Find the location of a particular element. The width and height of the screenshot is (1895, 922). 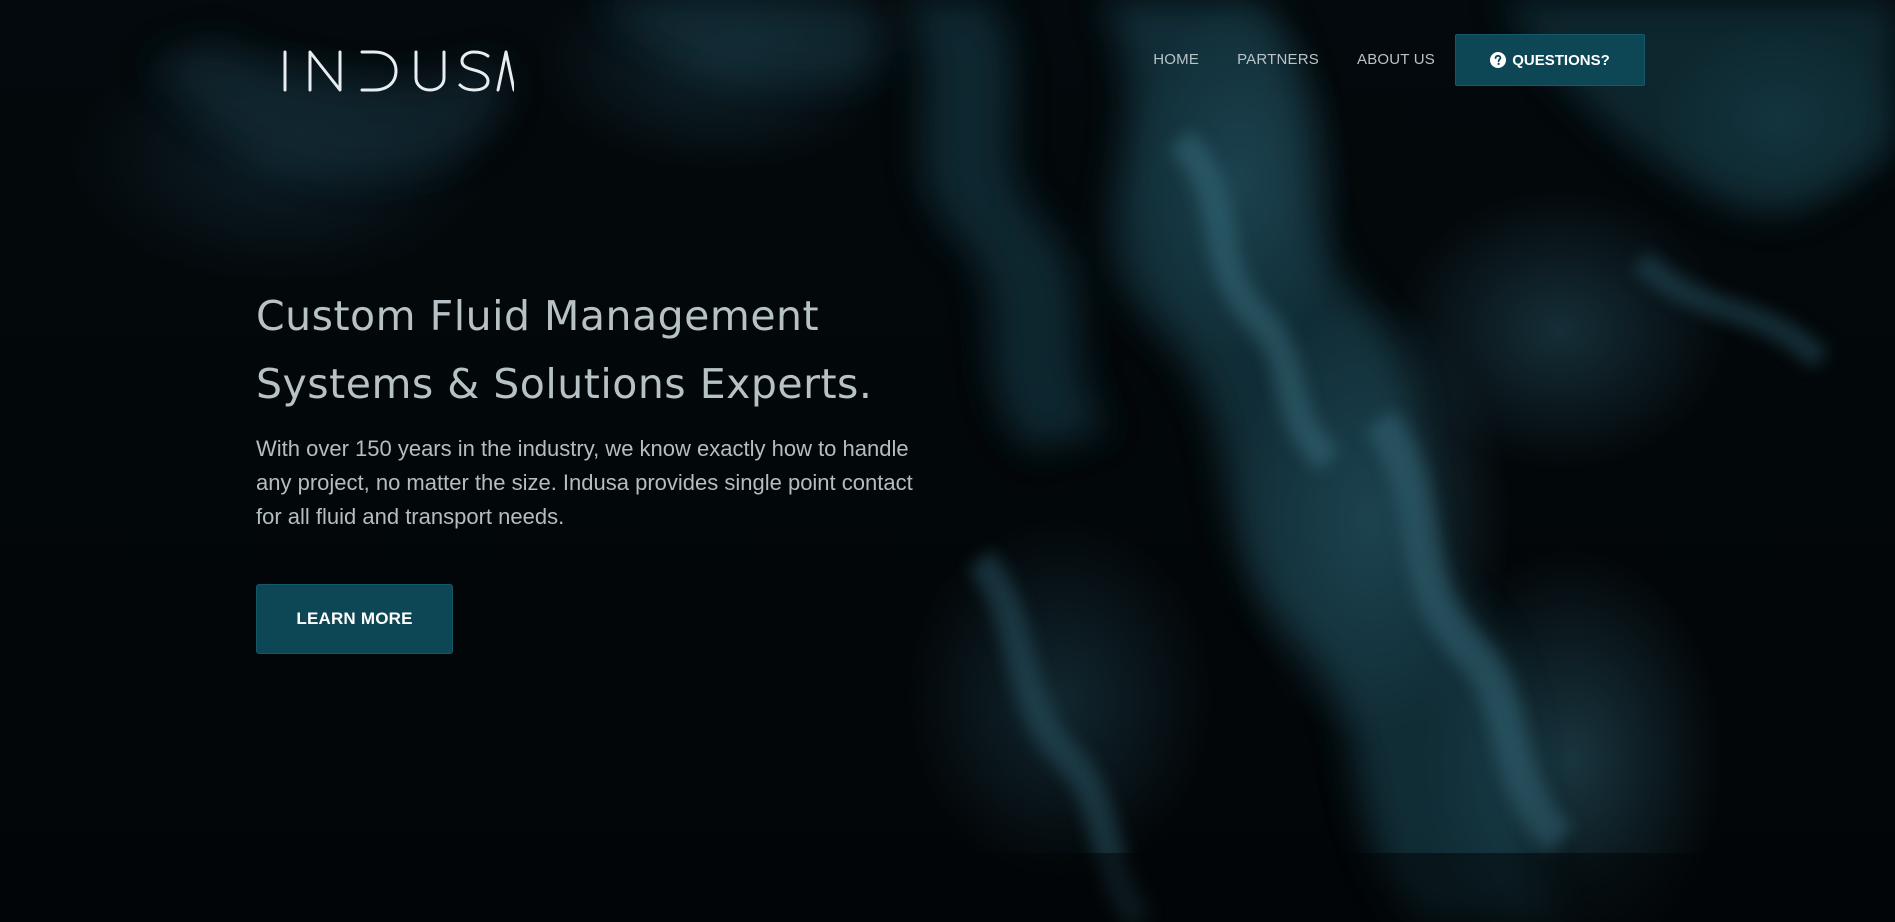

nav-about-us-link: ABOUT US is located at coordinates (1396, 60).